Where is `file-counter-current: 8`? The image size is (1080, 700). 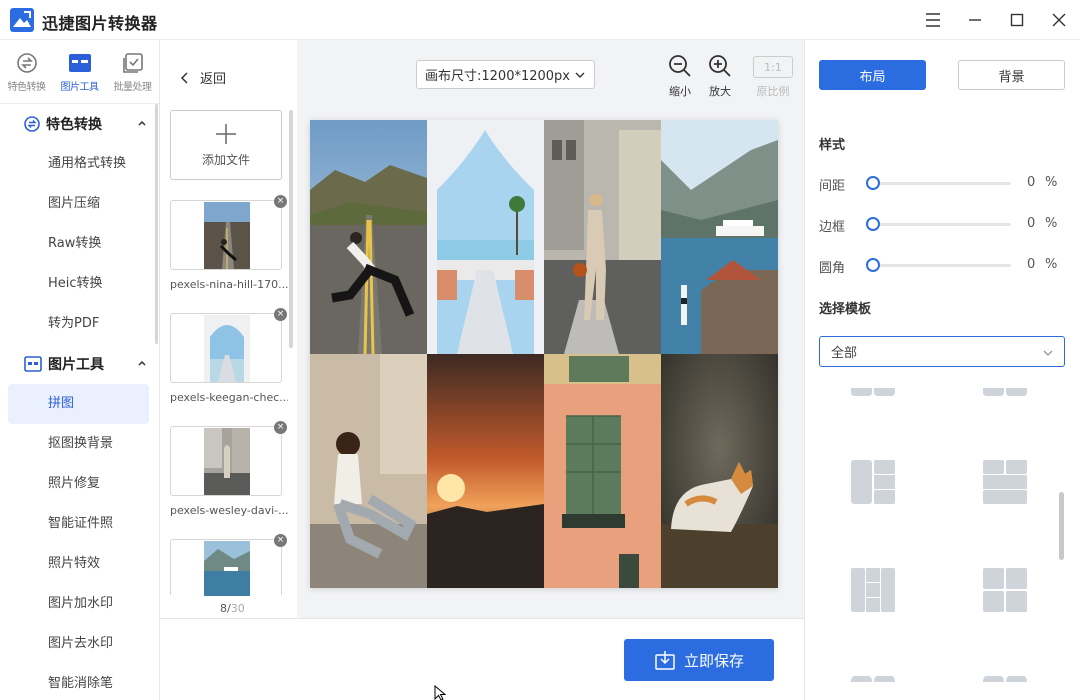
file-counter-current: 8 is located at coordinates (223, 608).